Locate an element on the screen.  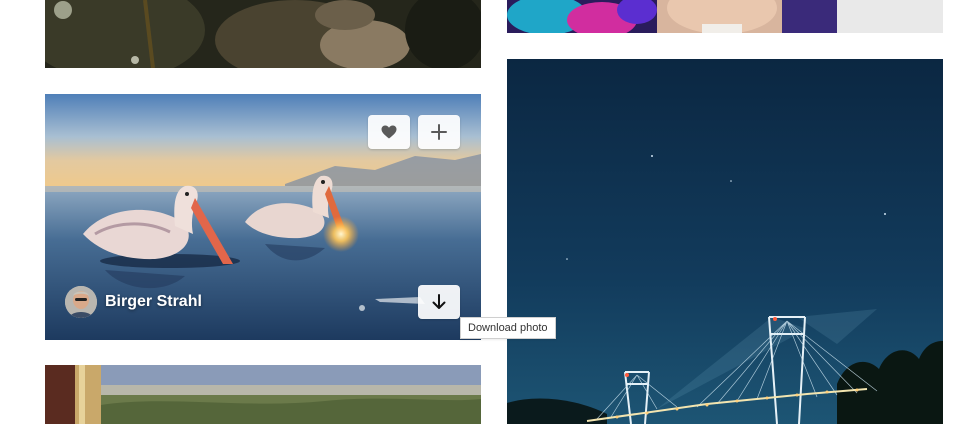
photo-flowers-image is located at coordinates (263, 34).